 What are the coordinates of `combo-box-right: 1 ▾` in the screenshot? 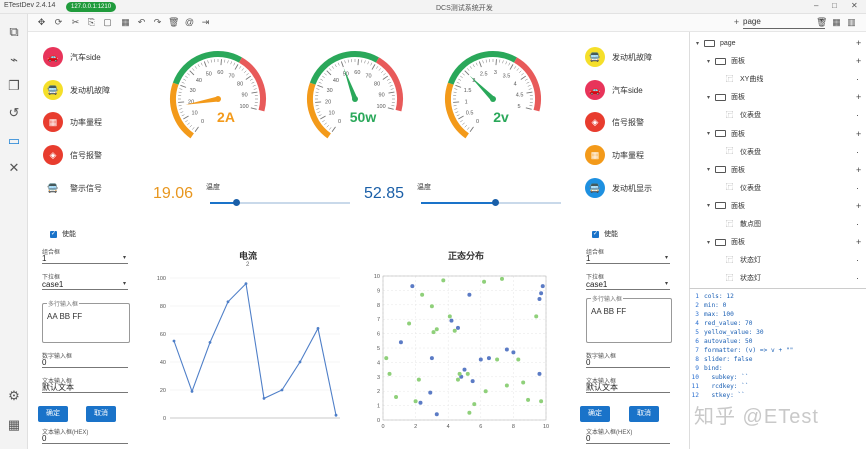 It's located at (628, 258).